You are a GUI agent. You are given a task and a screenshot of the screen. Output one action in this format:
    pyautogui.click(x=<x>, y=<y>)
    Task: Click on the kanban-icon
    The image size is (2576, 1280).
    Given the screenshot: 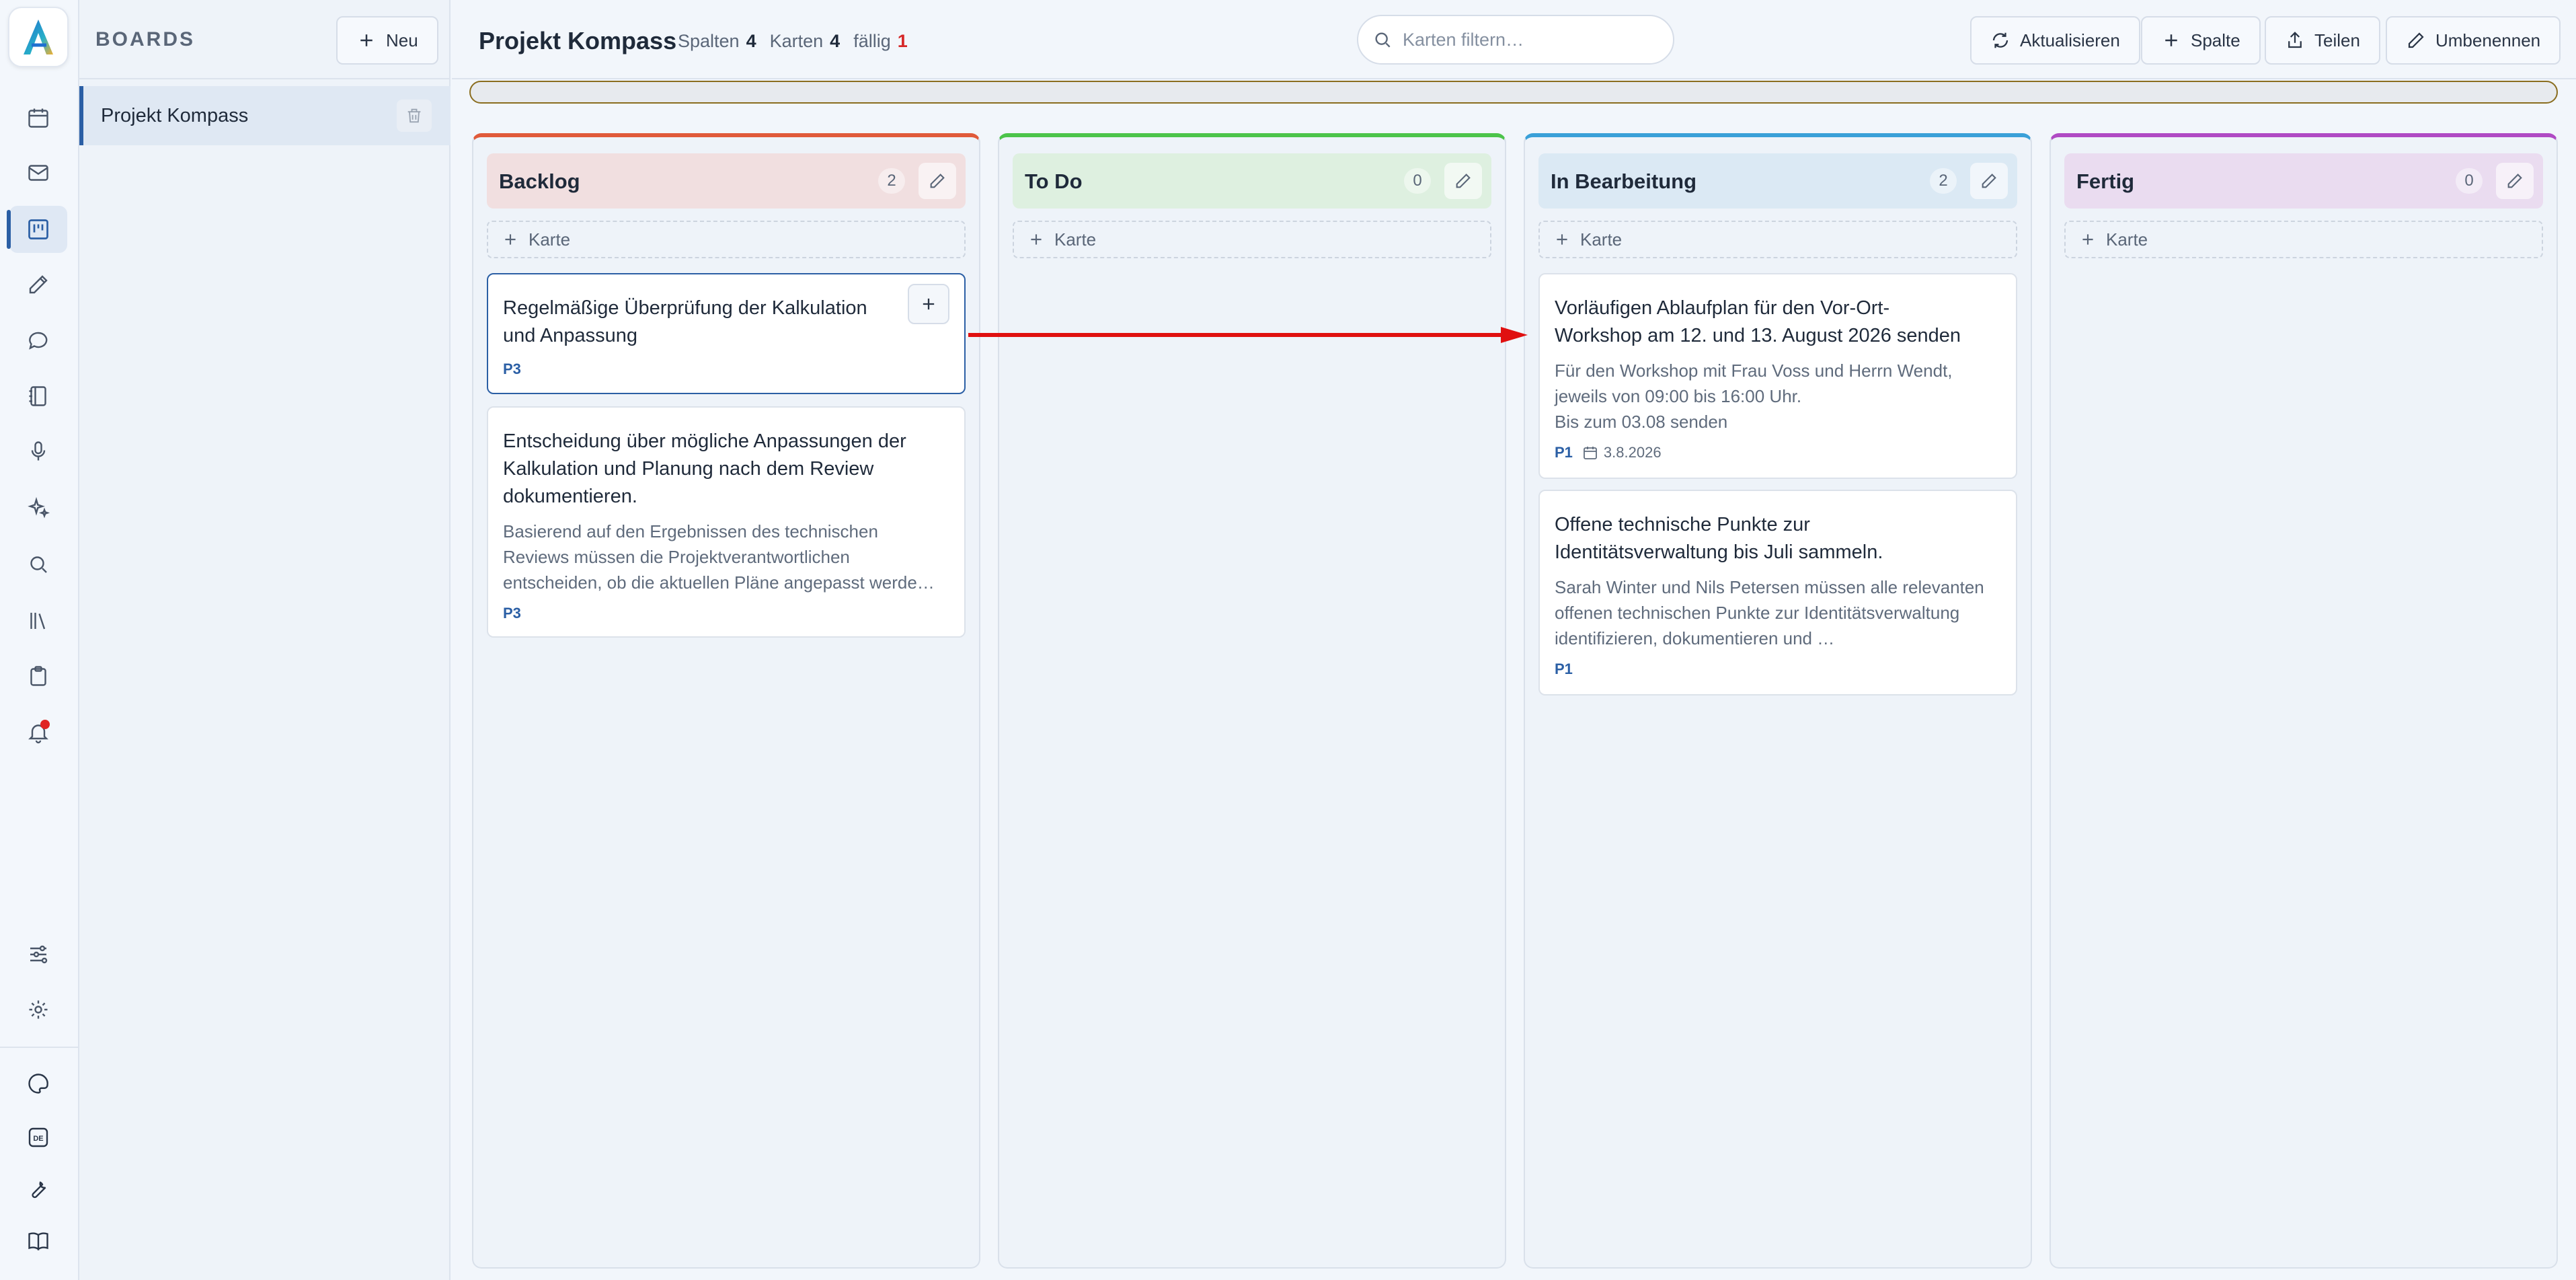 What is the action you would take?
    pyautogui.click(x=37, y=230)
    